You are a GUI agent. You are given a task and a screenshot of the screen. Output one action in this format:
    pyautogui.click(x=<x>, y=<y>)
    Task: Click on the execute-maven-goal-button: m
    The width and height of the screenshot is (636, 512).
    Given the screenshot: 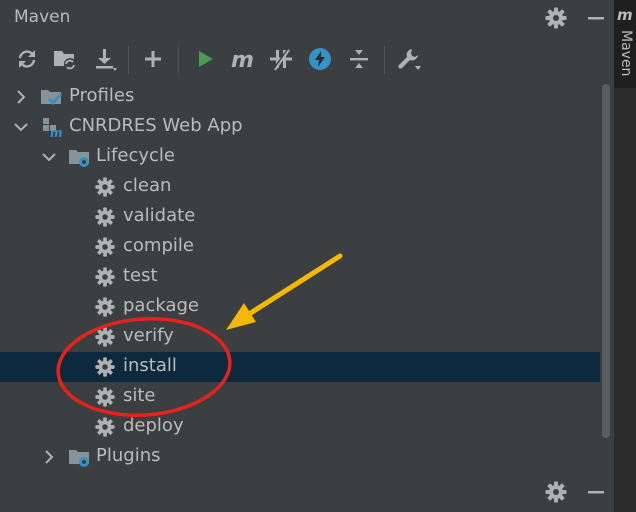 What is the action you would take?
    pyautogui.click(x=243, y=59)
    